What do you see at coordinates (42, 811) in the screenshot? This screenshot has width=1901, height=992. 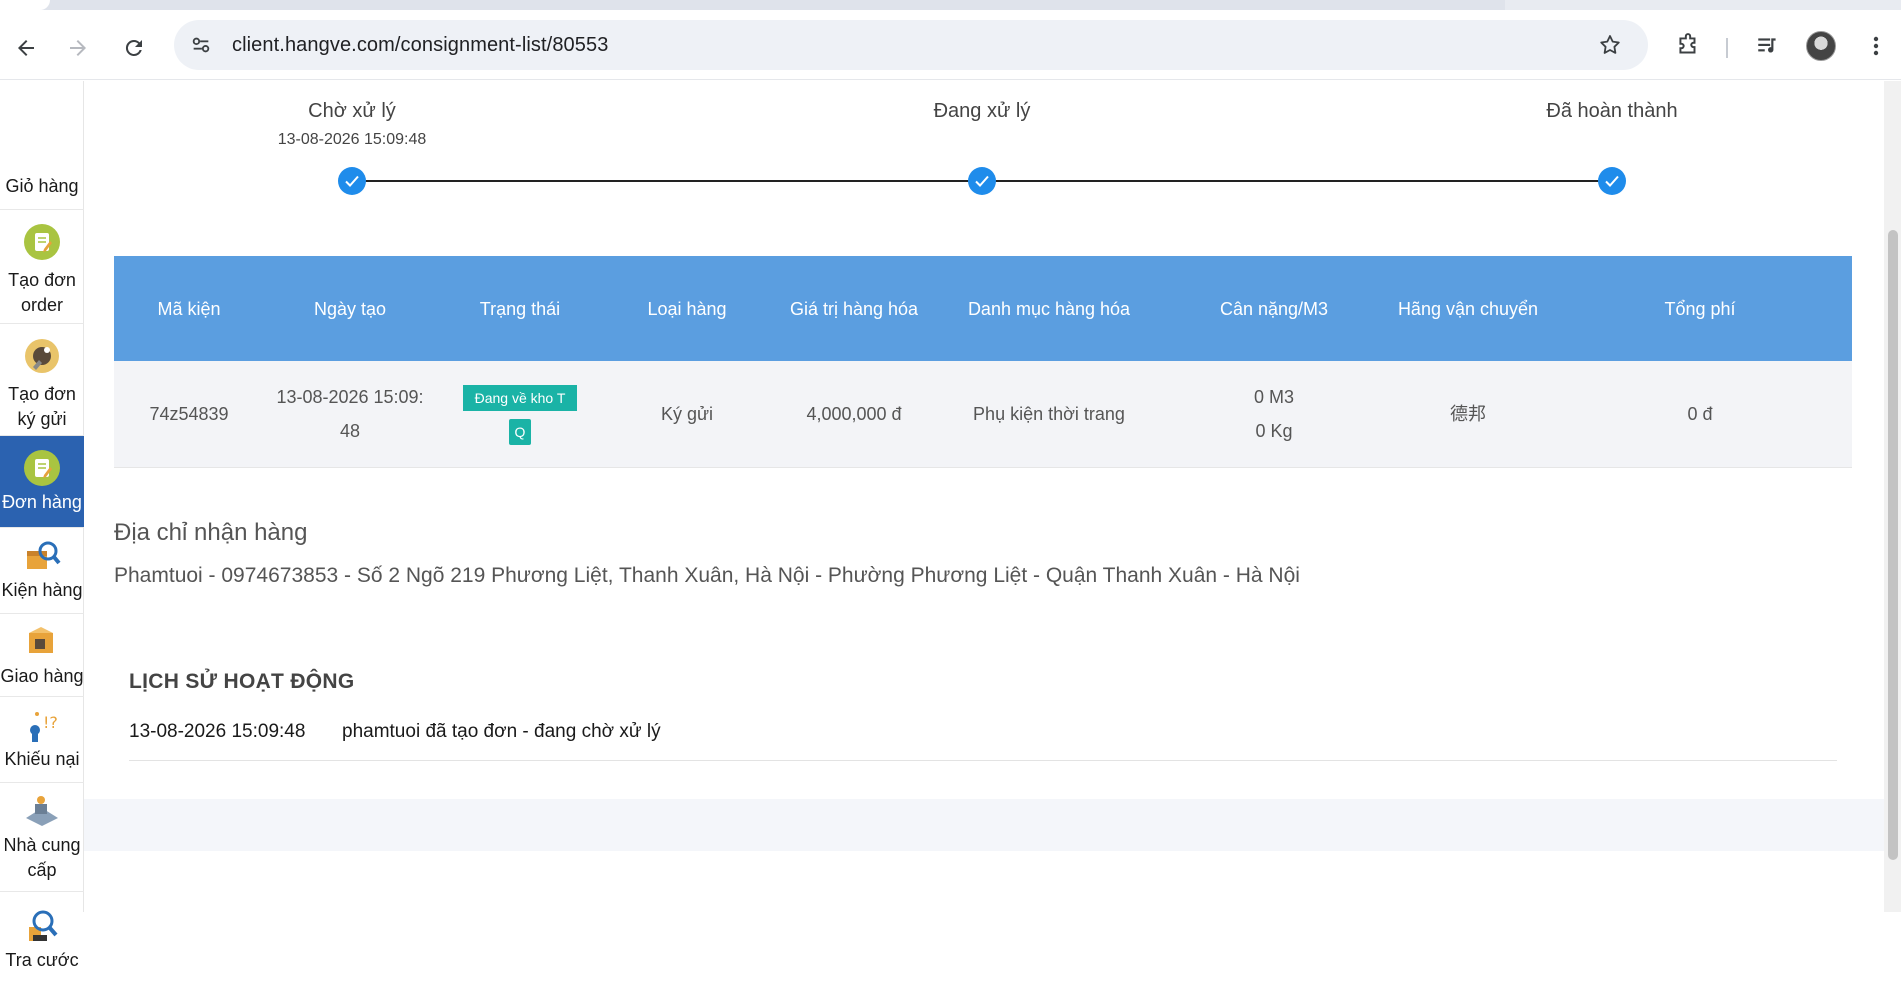 I see `supplier-icon` at bounding box center [42, 811].